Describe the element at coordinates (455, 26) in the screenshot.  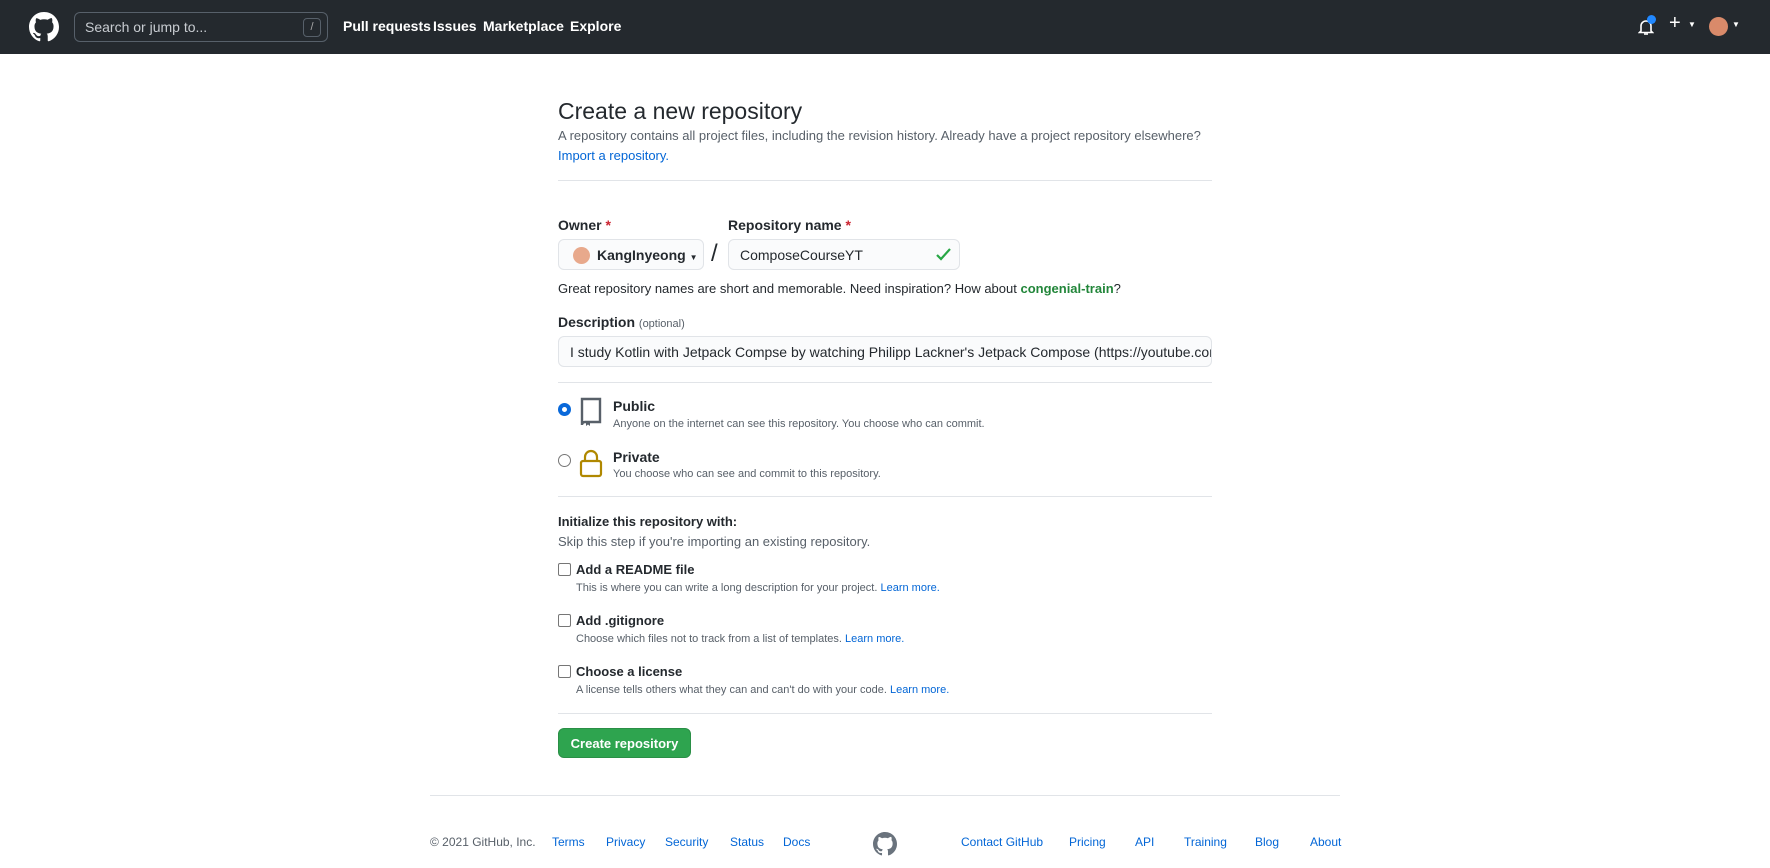
I see `nav-issues: Issues` at that location.